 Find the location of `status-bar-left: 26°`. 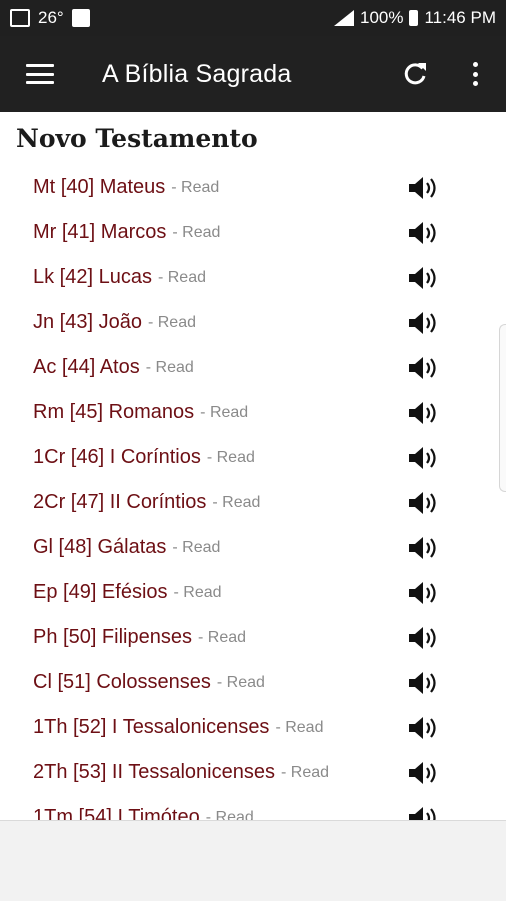

status-bar-left: 26° is located at coordinates (45, 18).